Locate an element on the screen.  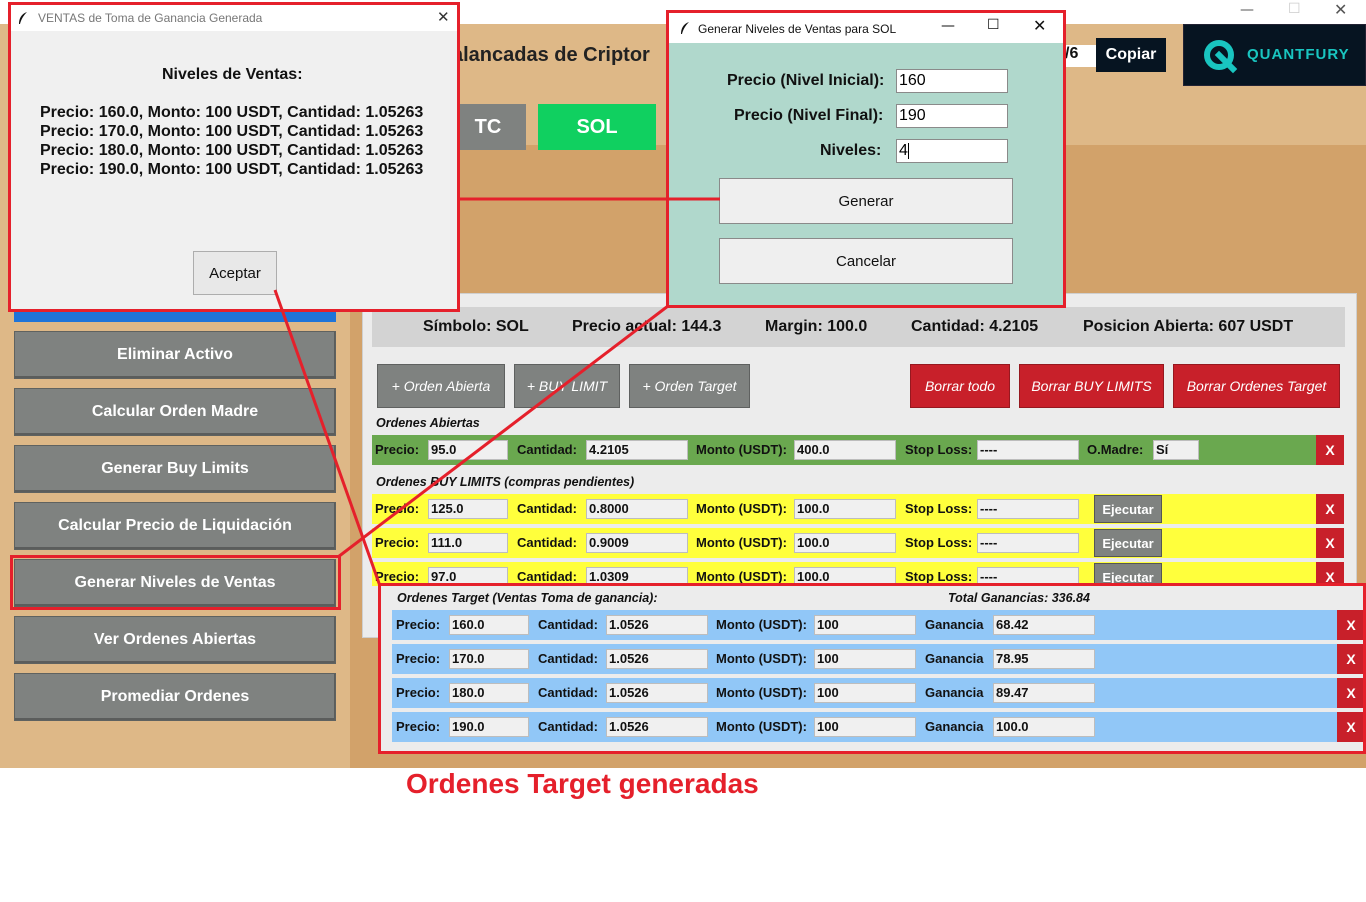
add-orden-abierta-button: + Orden Abierta is located at coordinates (441, 386).